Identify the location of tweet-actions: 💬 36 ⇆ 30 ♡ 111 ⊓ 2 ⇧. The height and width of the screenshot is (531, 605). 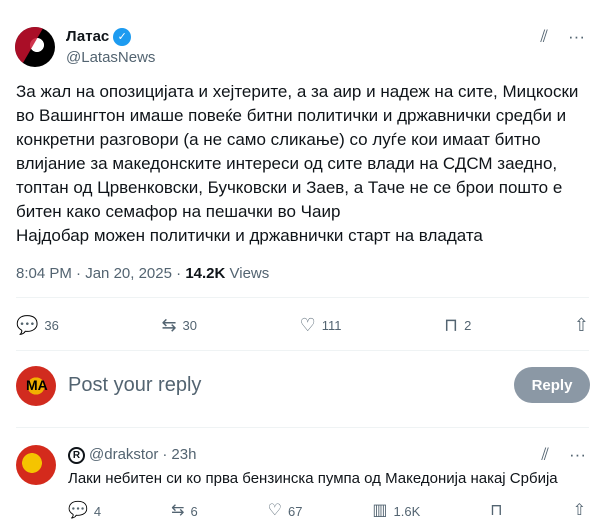
(302, 325).